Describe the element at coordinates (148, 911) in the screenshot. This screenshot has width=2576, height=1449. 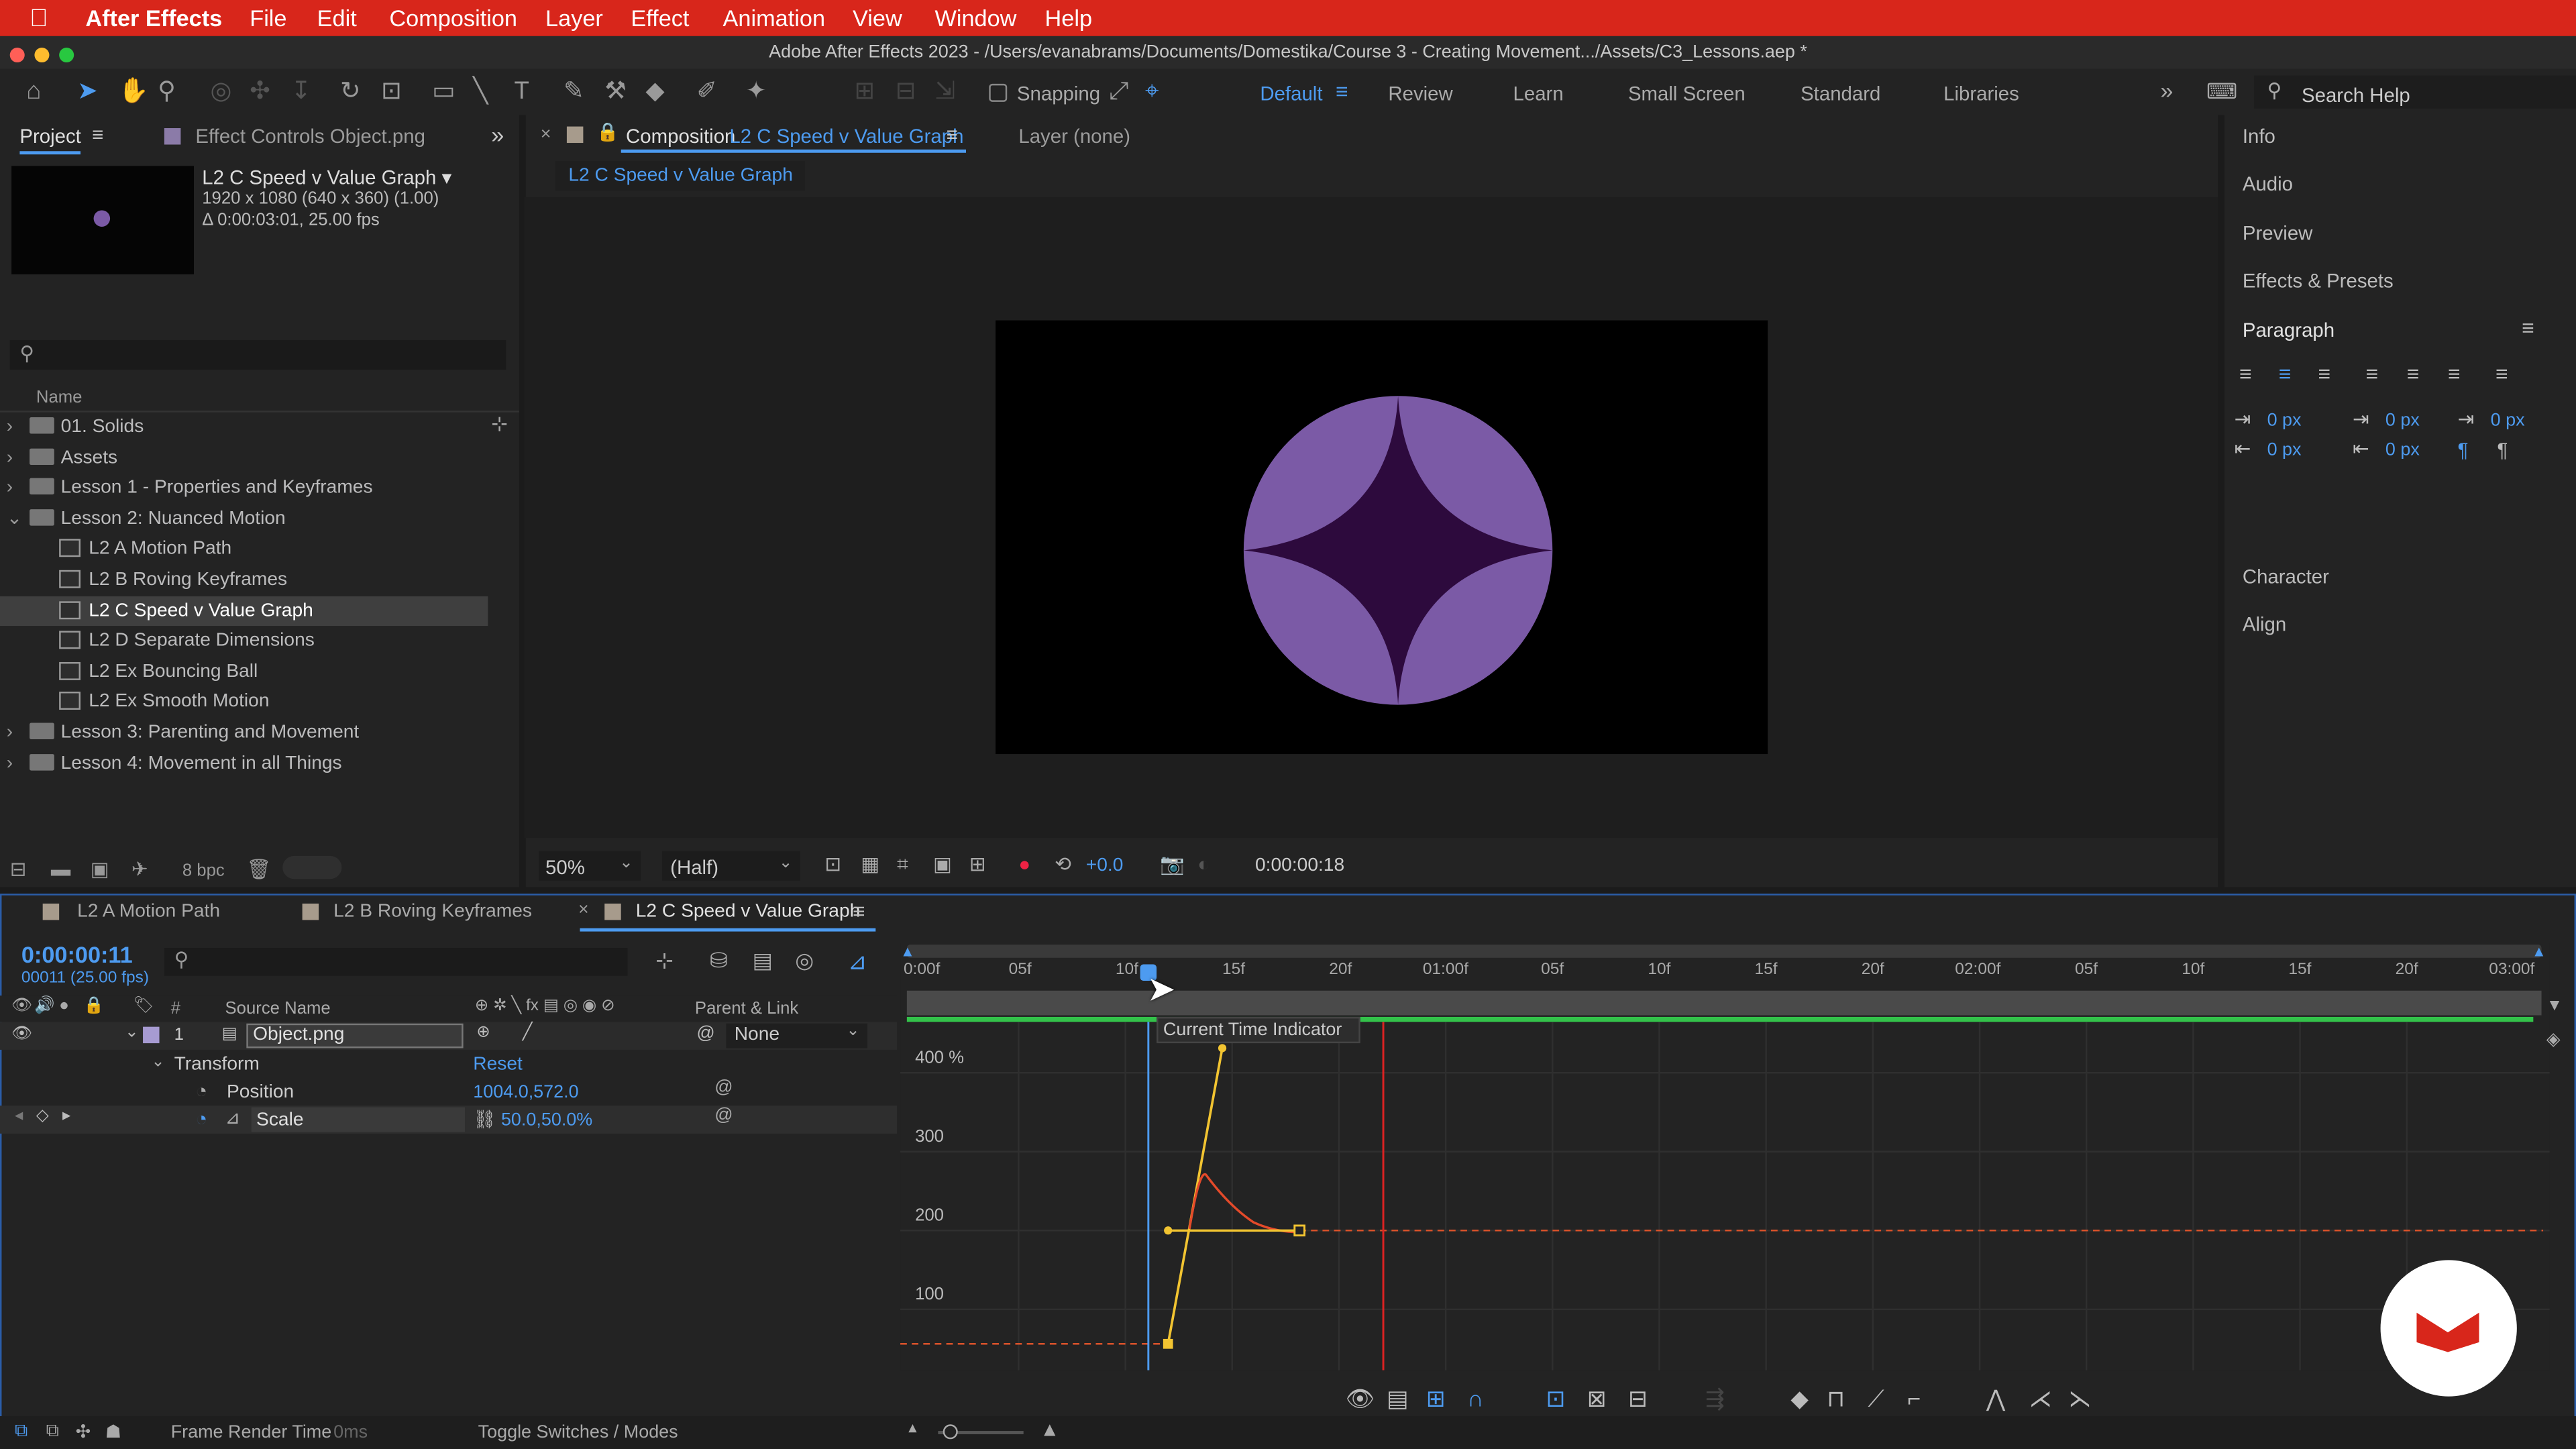
I see `timeline-tab-a: L2 A Motion Path` at that location.